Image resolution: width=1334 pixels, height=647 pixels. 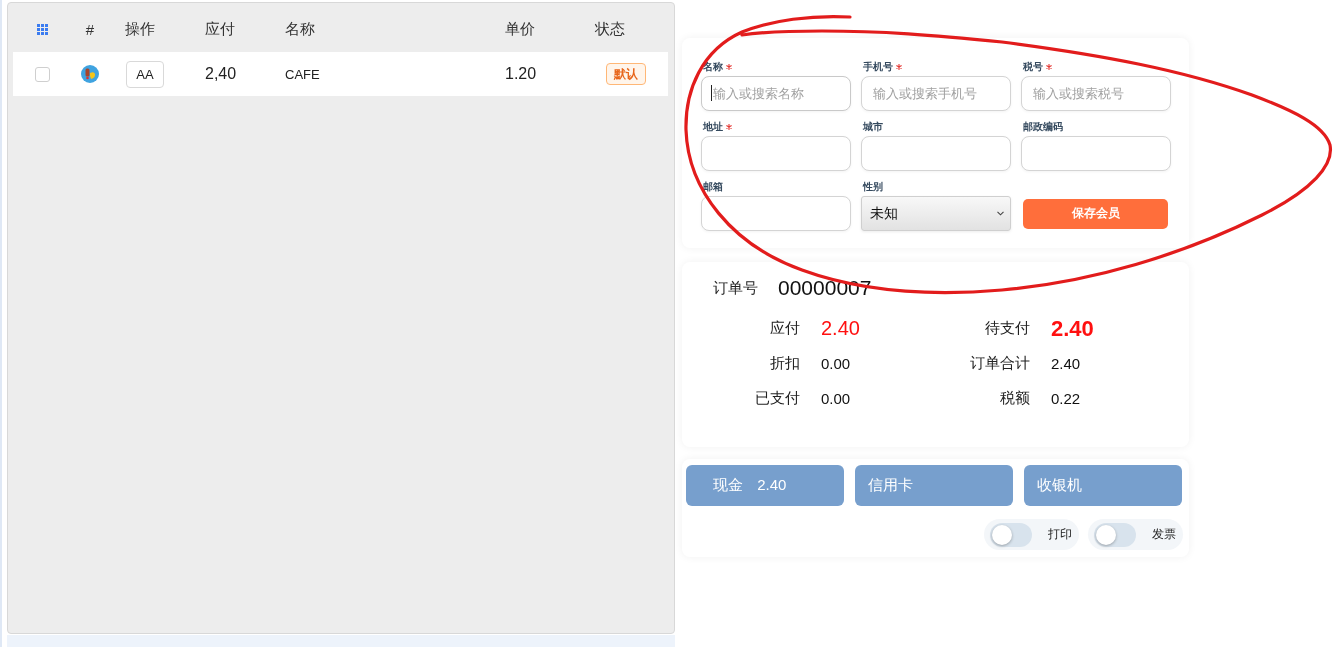 What do you see at coordinates (713, 187) in the screenshot?
I see `field-label: 邮箱` at bounding box center [713, 187].